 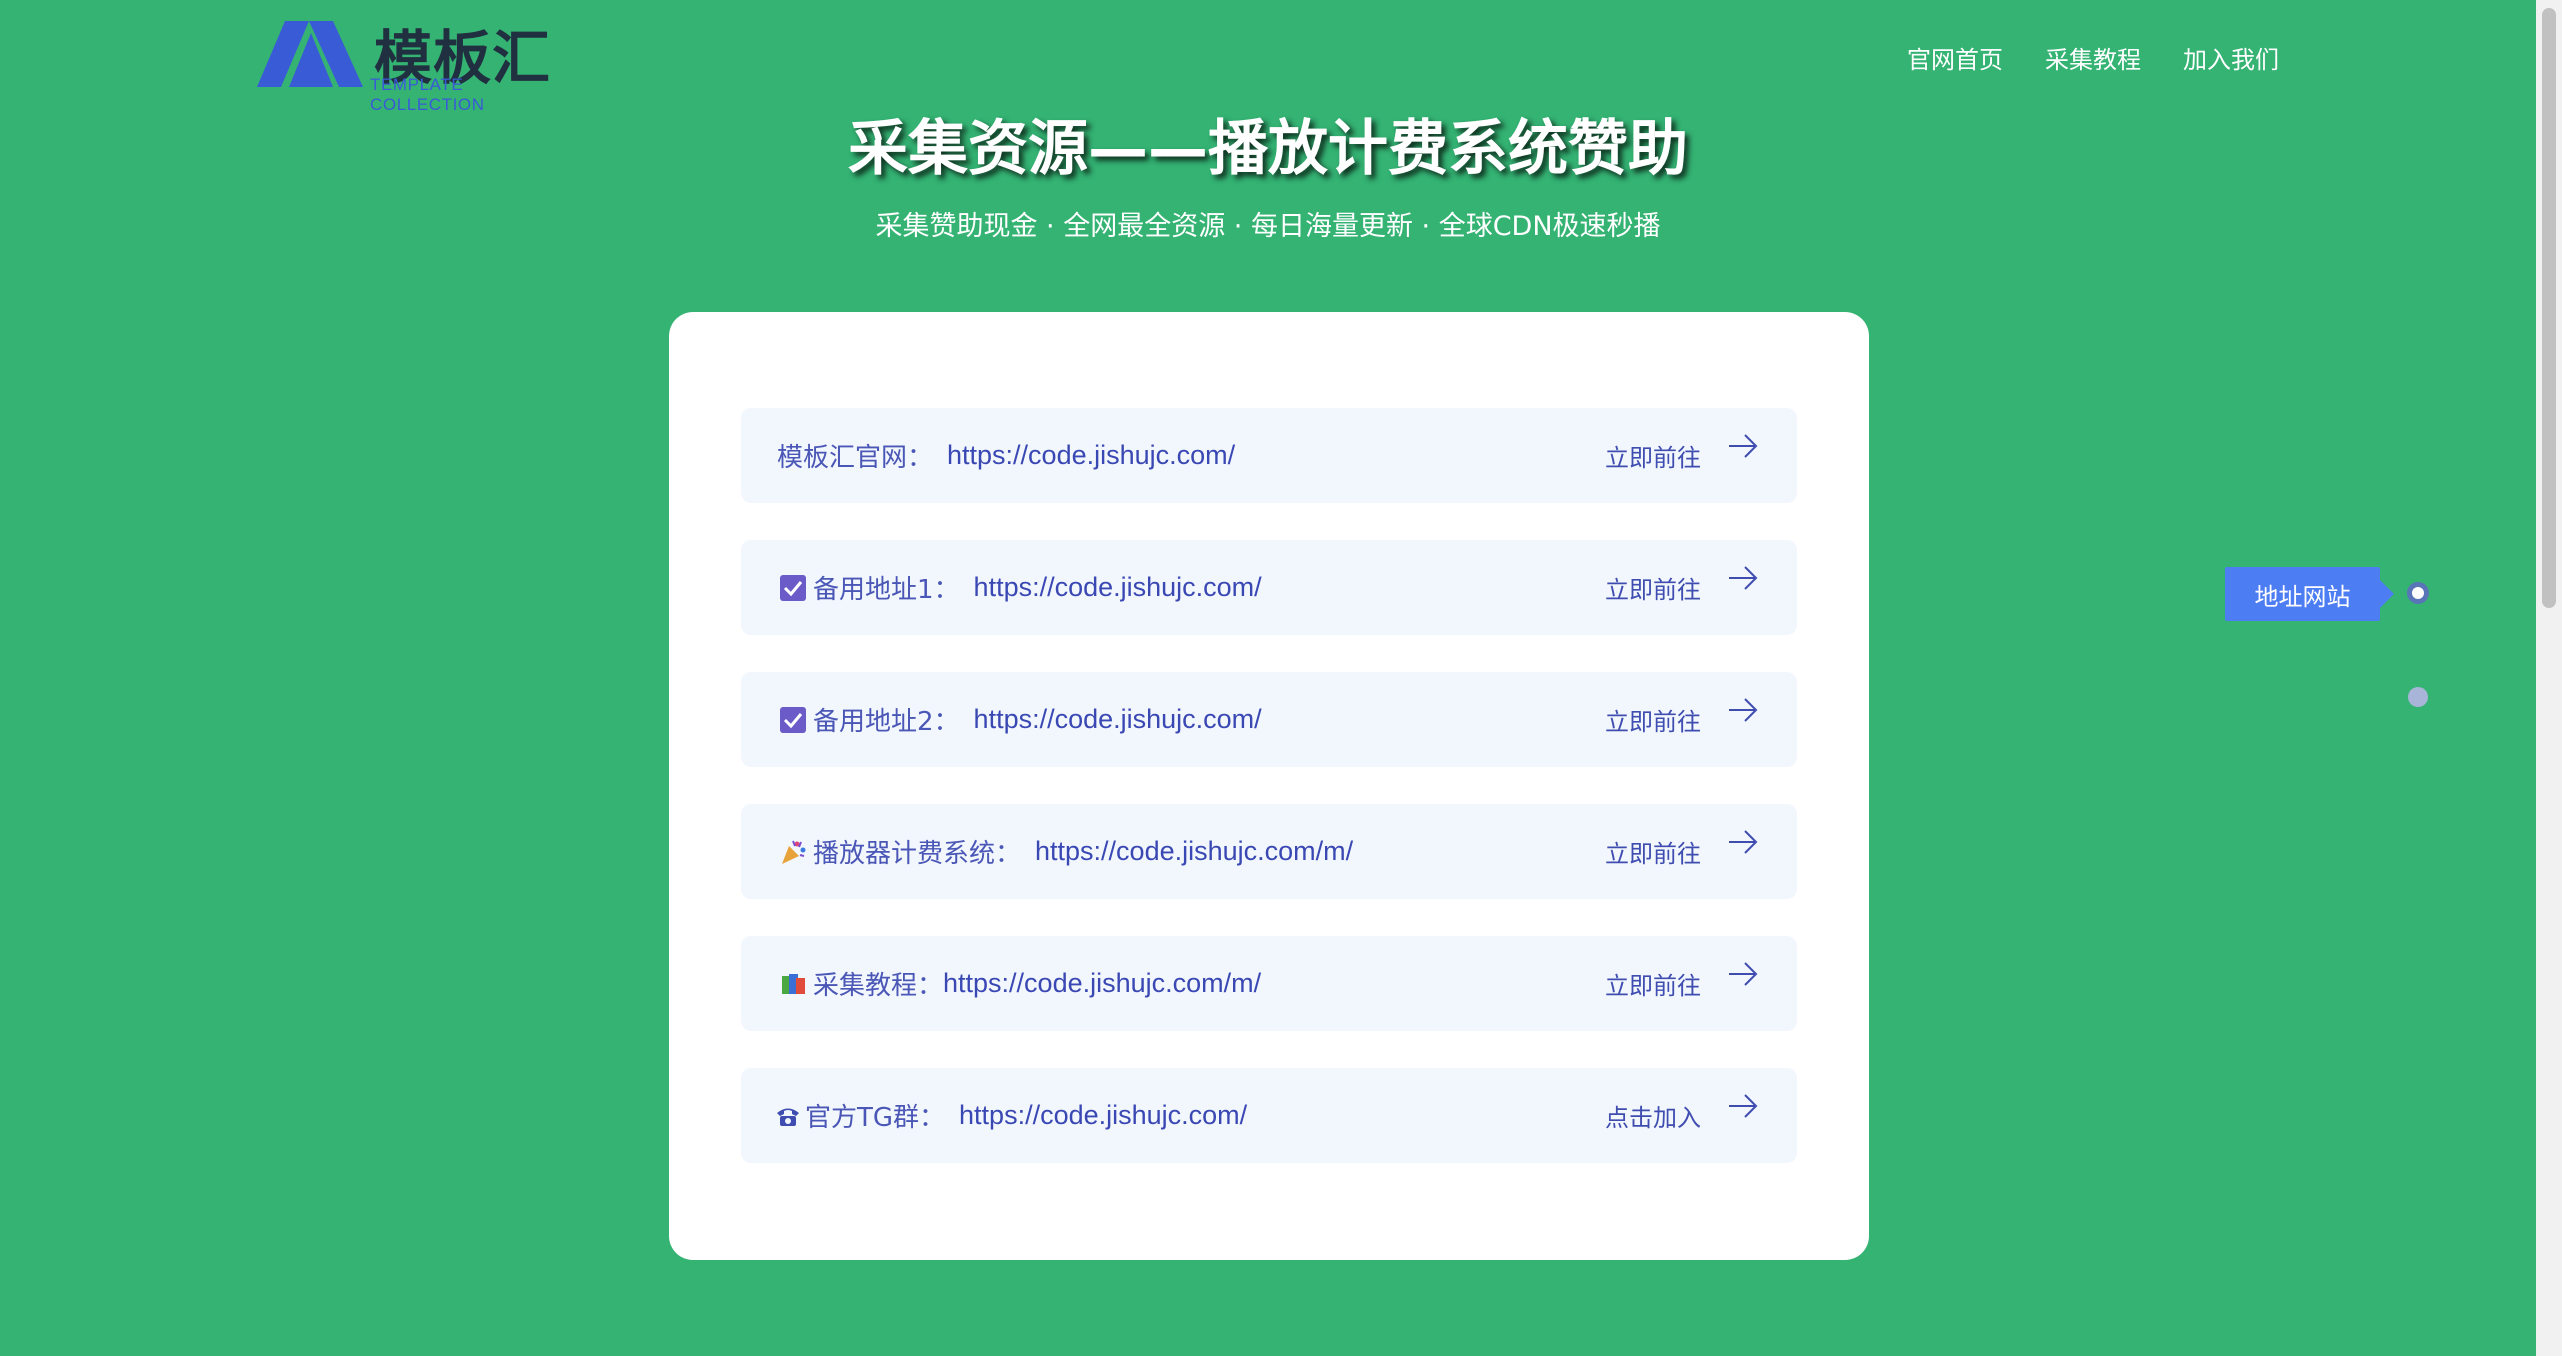 I want to click on party-popper-icon, so click(x=793, y=852).